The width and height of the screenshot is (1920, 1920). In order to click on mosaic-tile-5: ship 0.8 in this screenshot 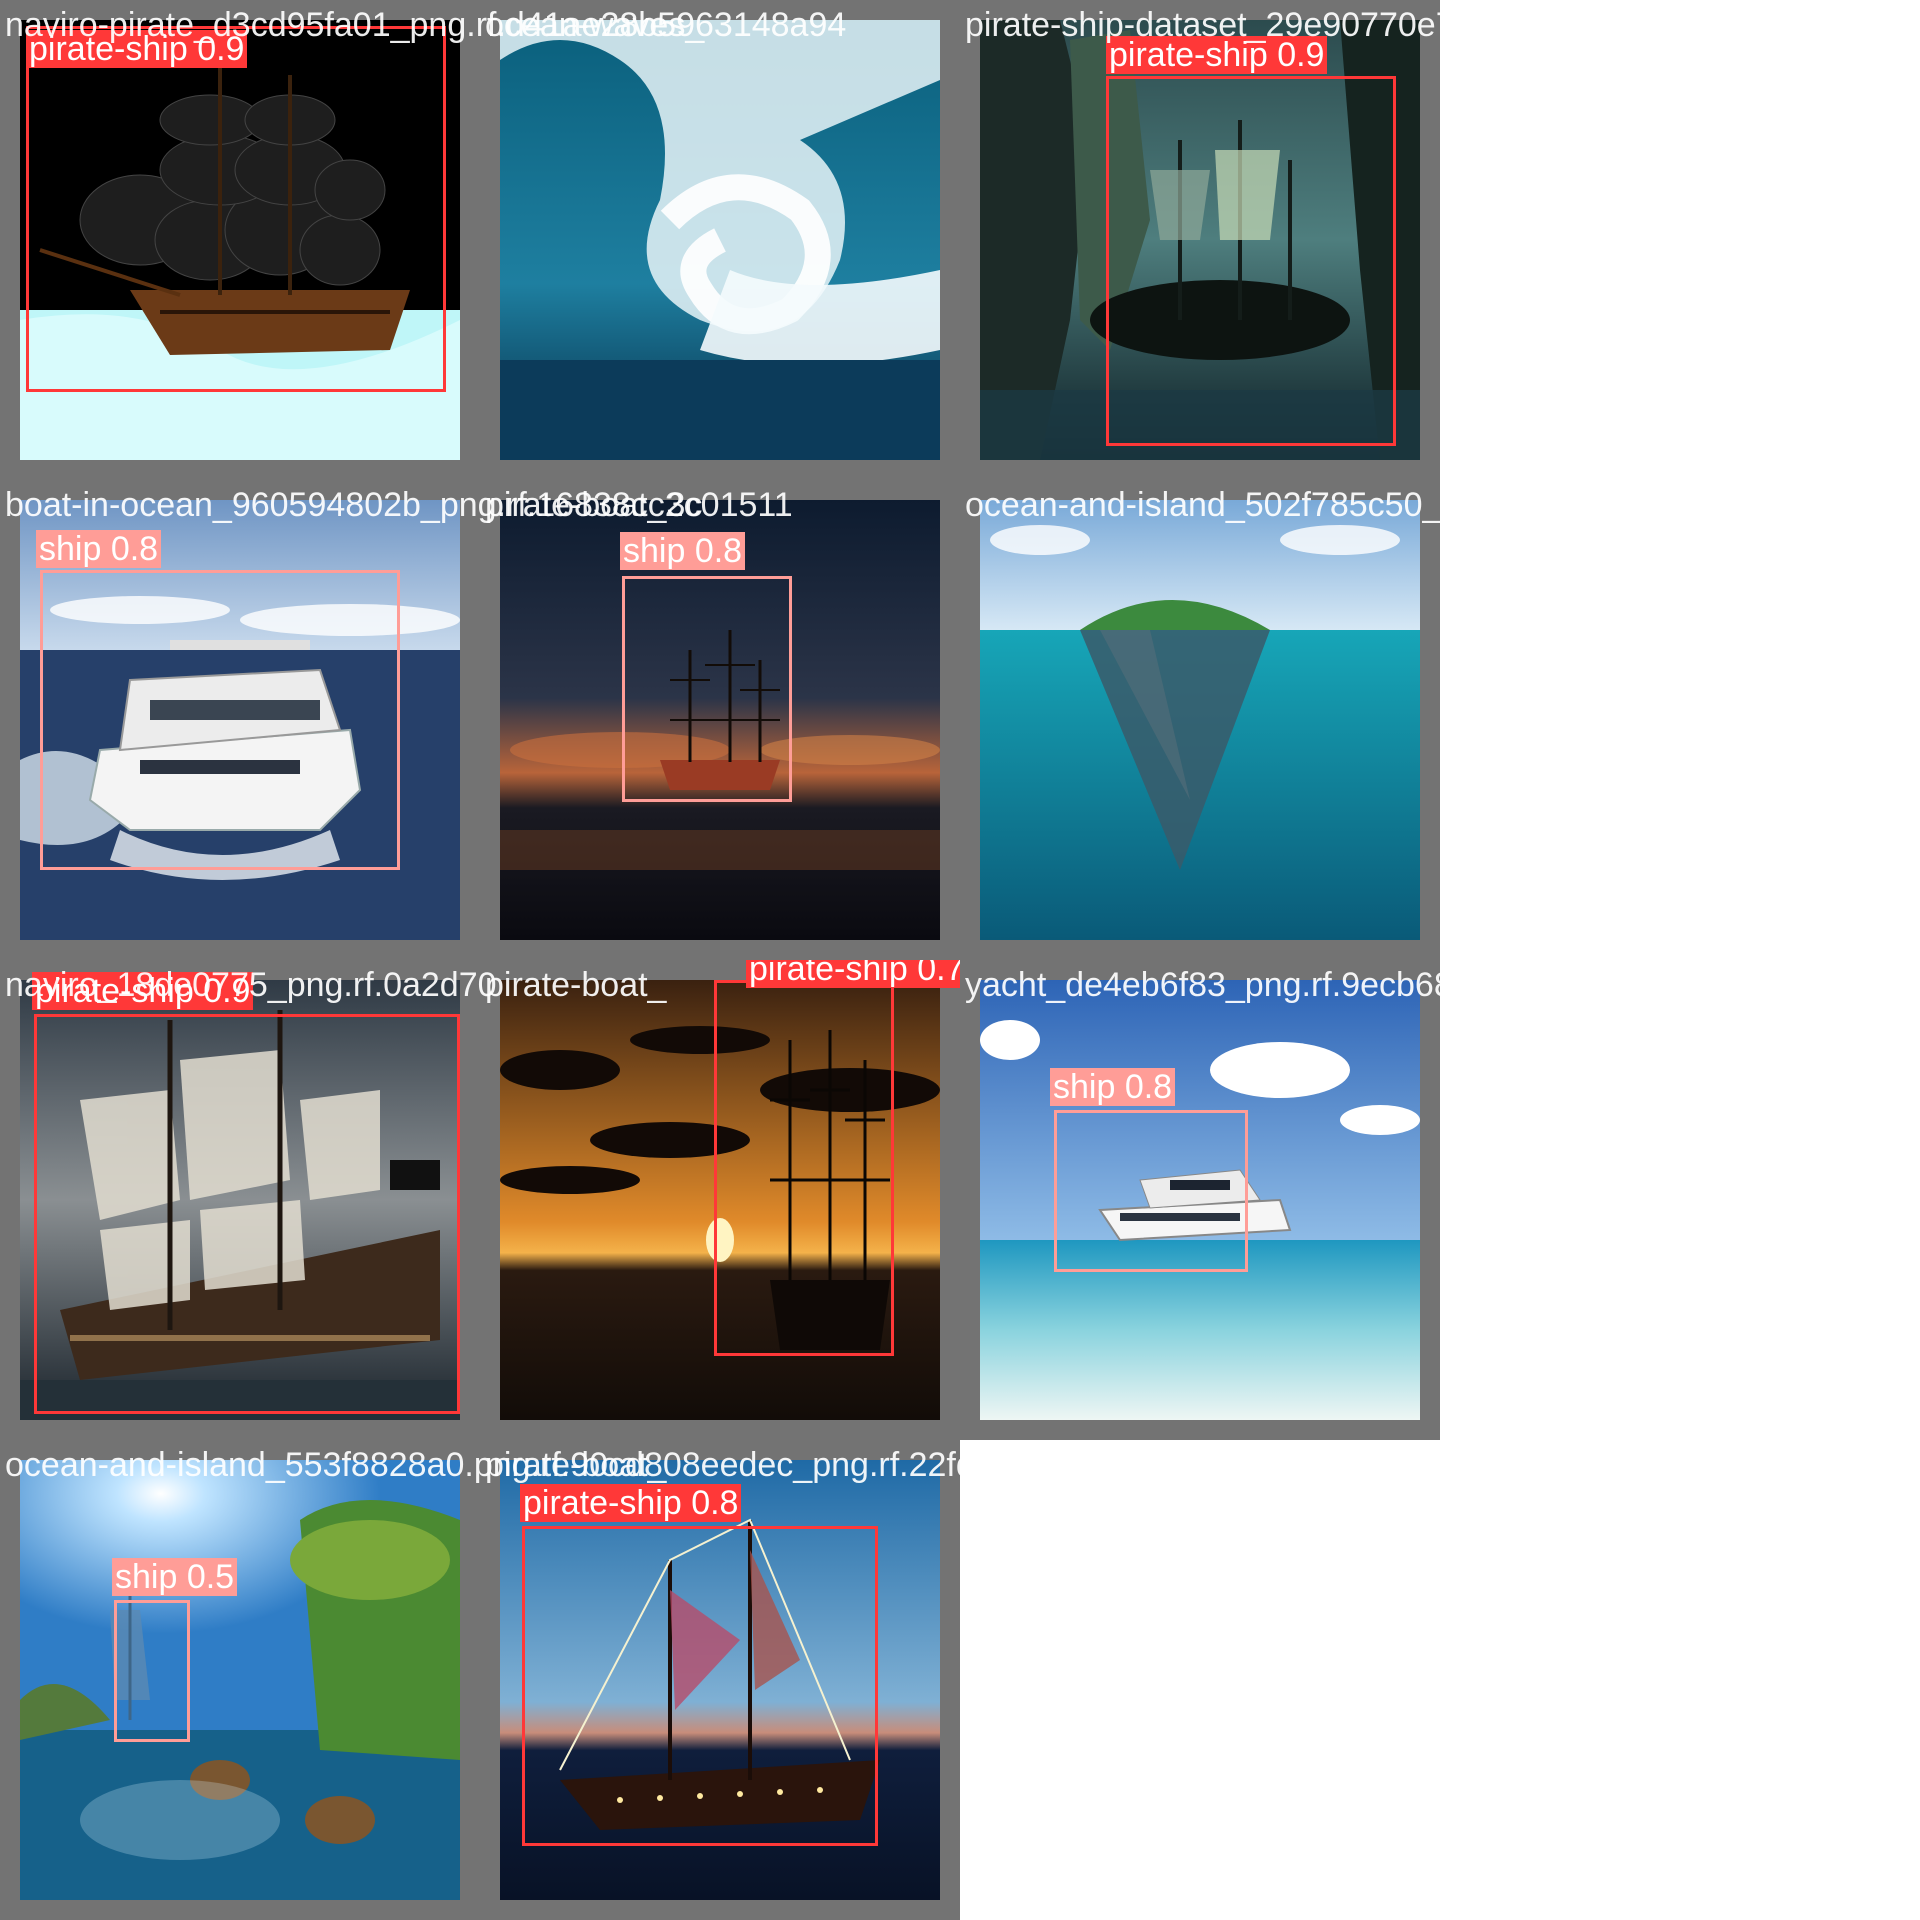, I will do `click(720, 720)`.